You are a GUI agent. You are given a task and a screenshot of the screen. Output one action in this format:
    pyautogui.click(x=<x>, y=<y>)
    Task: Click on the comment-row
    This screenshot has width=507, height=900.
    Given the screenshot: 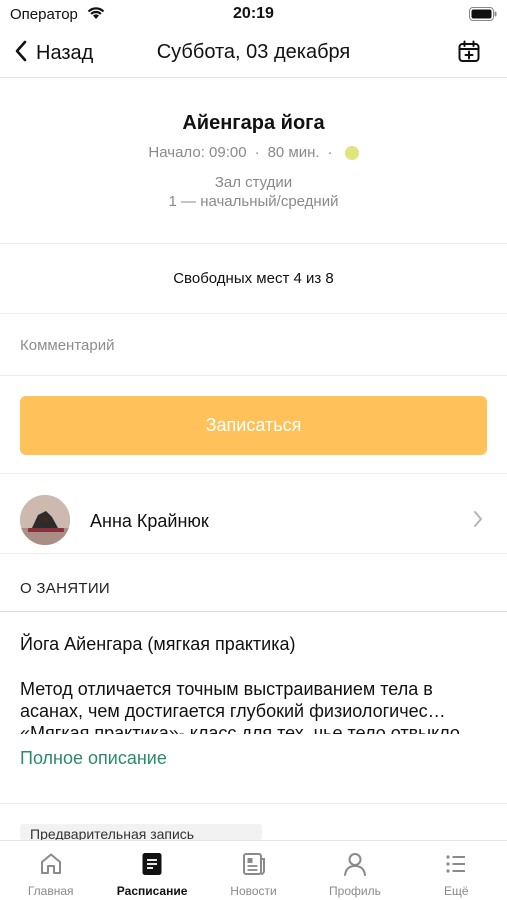 What is the action you would take?
    pyautogui.click(x=253, y=345)
    